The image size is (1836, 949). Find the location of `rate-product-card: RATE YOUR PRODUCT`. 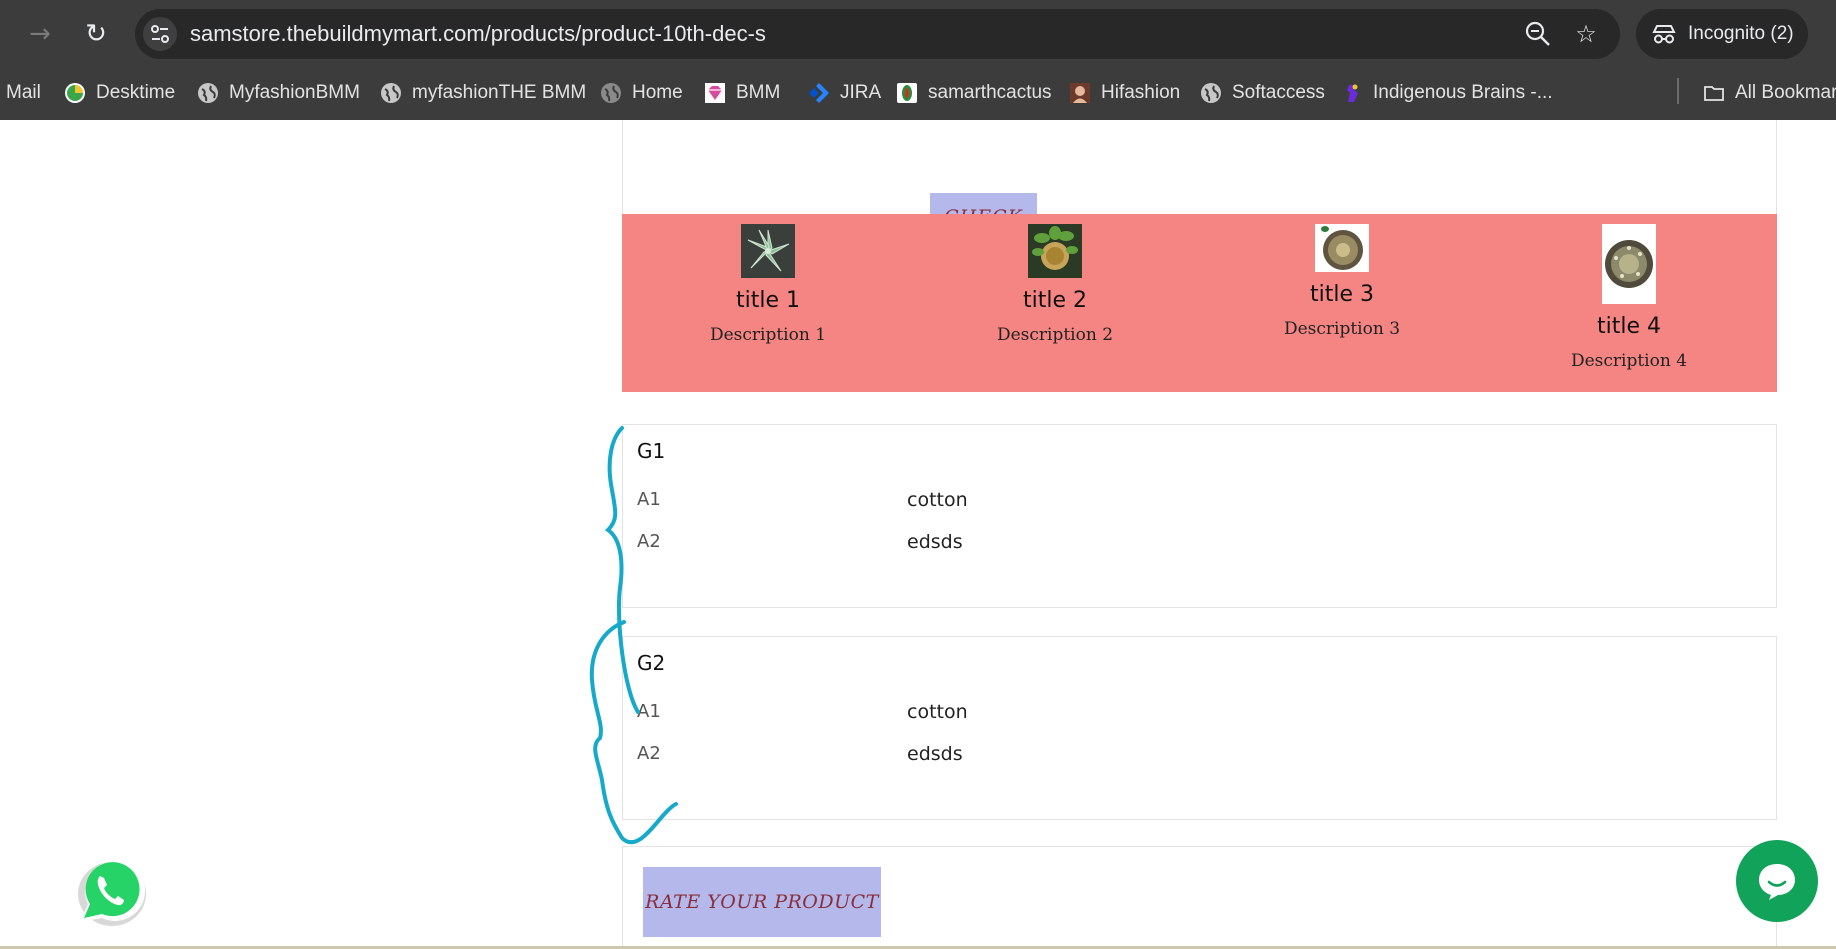

rate-product-card: RATE YOUR PRODUCT is located at coordinates (1199, 897).